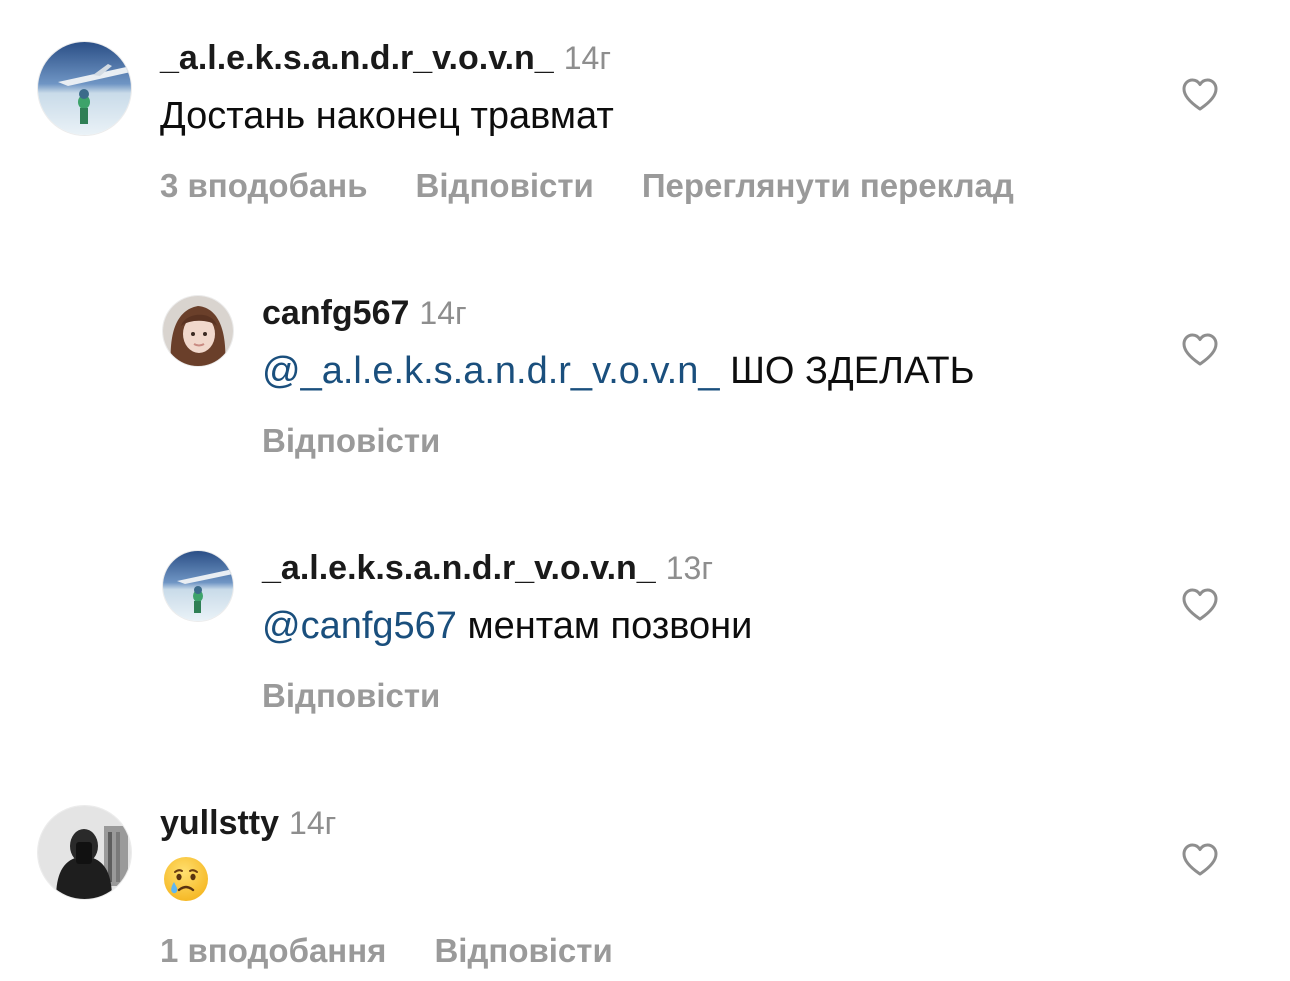 The height and width of the screenshot is (981, 1290). Describe the element at coordinates (264, 185) in the screenshot. I see `likes-count: 3 вподобань` at that location.